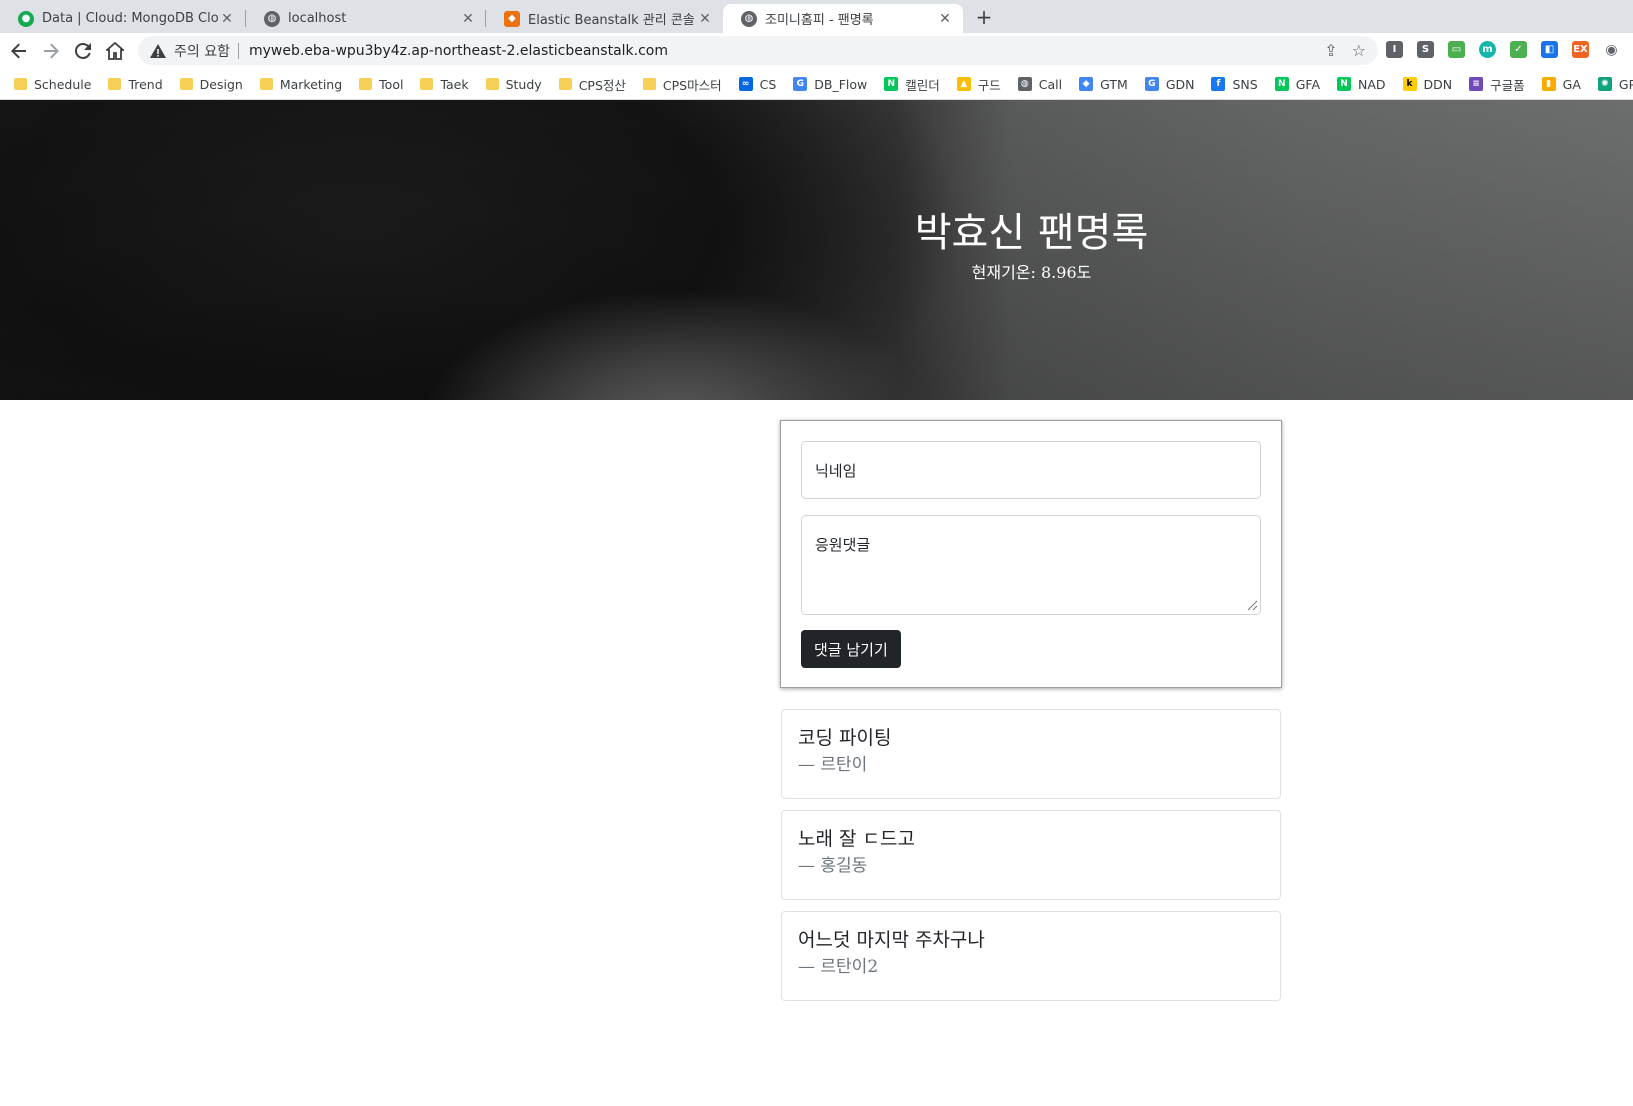 This screenshot has height=1106, width=1633. Describe the element at coordinates (1548, 84) in the screenshot. I see `analytics-icon: ▮` at that location.